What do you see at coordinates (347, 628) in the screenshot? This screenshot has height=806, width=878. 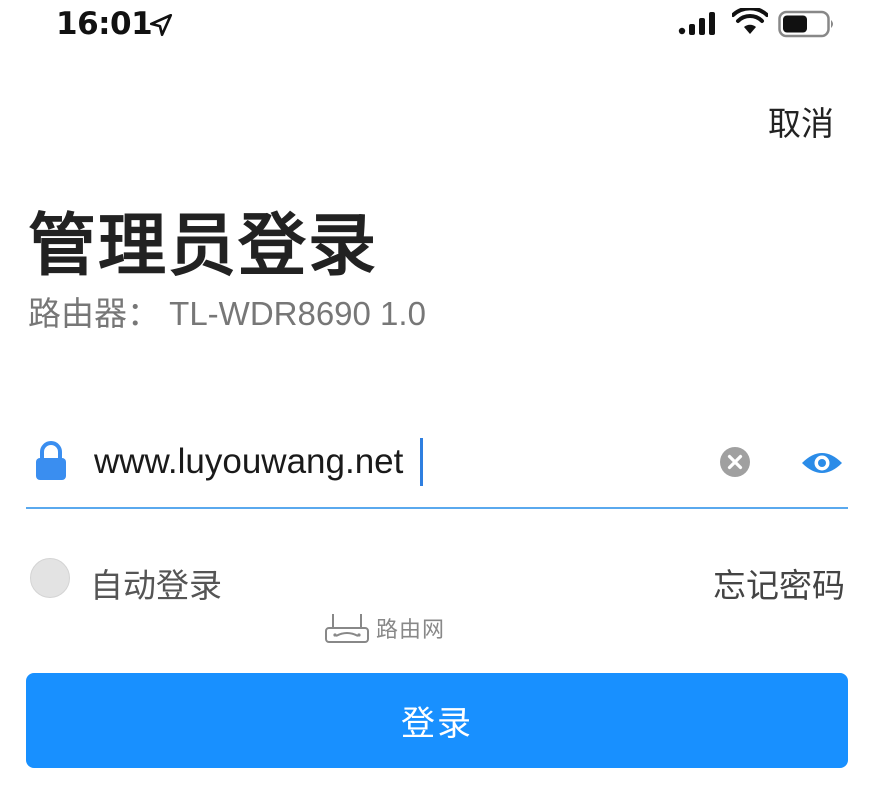 I see `router-icon` at bounding box center [347, 628].